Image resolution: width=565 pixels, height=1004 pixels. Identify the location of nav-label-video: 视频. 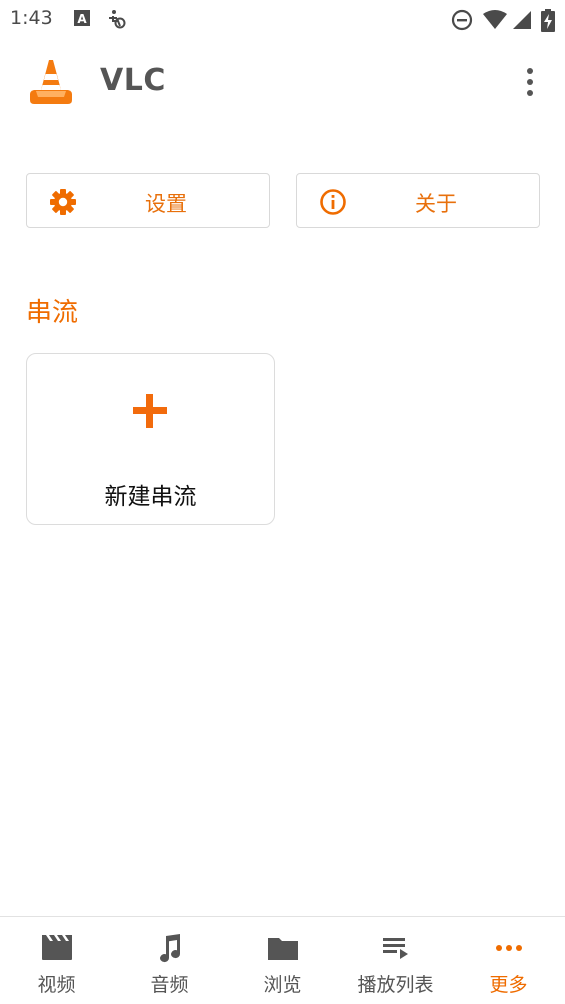
(56, 985).